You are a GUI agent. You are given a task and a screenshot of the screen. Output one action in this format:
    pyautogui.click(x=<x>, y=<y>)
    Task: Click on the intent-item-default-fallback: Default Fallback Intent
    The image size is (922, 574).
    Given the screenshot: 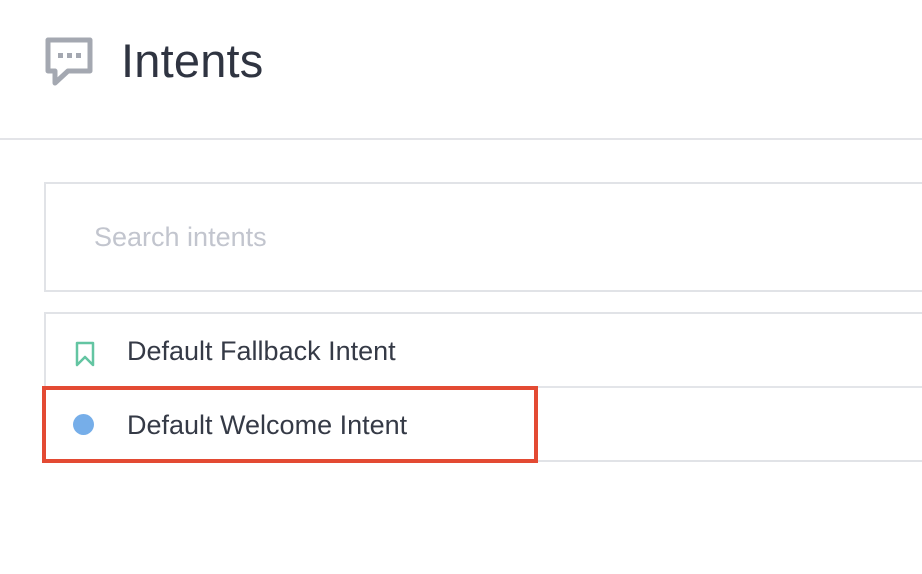 What is the action you would take?
    pyautogui.click(x=484, y=351)
    